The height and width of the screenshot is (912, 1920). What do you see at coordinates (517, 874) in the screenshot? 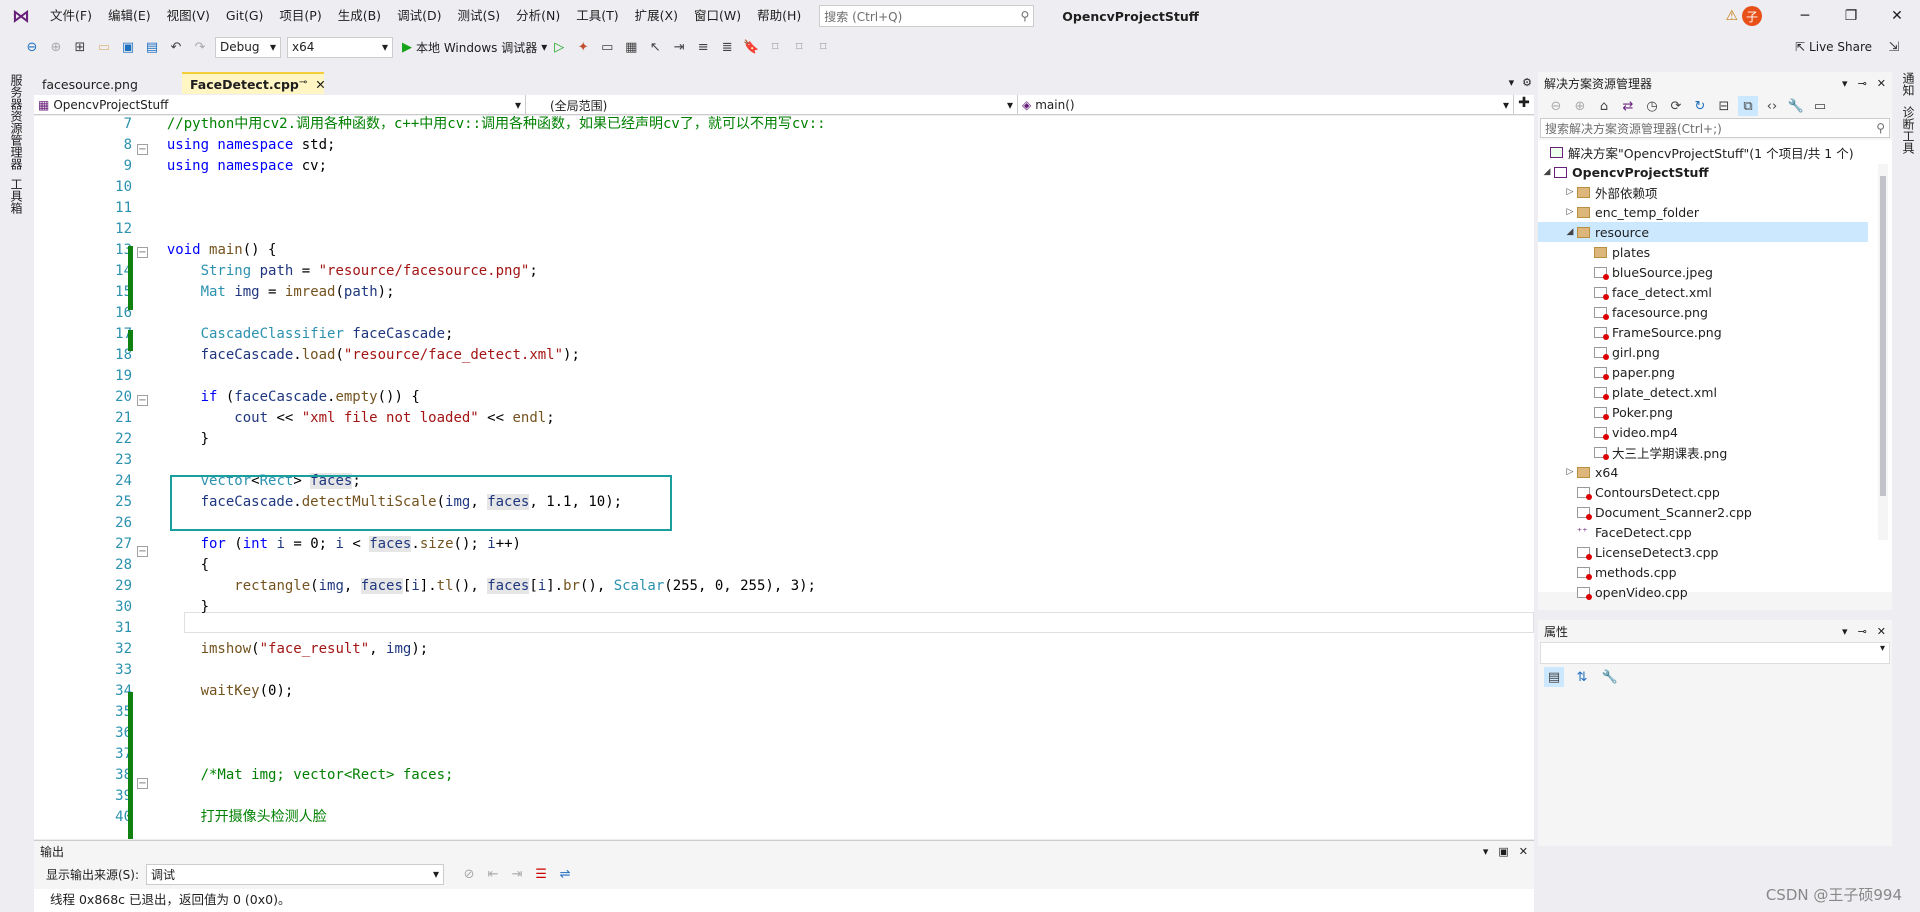
I see `next-message-icon: ⇥` at bounding box center [517, 874].